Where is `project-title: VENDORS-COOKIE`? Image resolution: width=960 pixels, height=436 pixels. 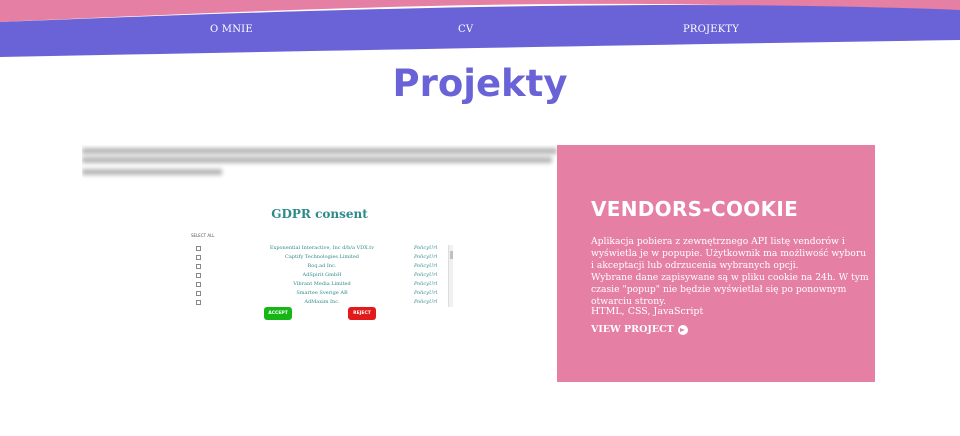
project-title: VENDORS-COOKIE is located at coordinates (695, 209).